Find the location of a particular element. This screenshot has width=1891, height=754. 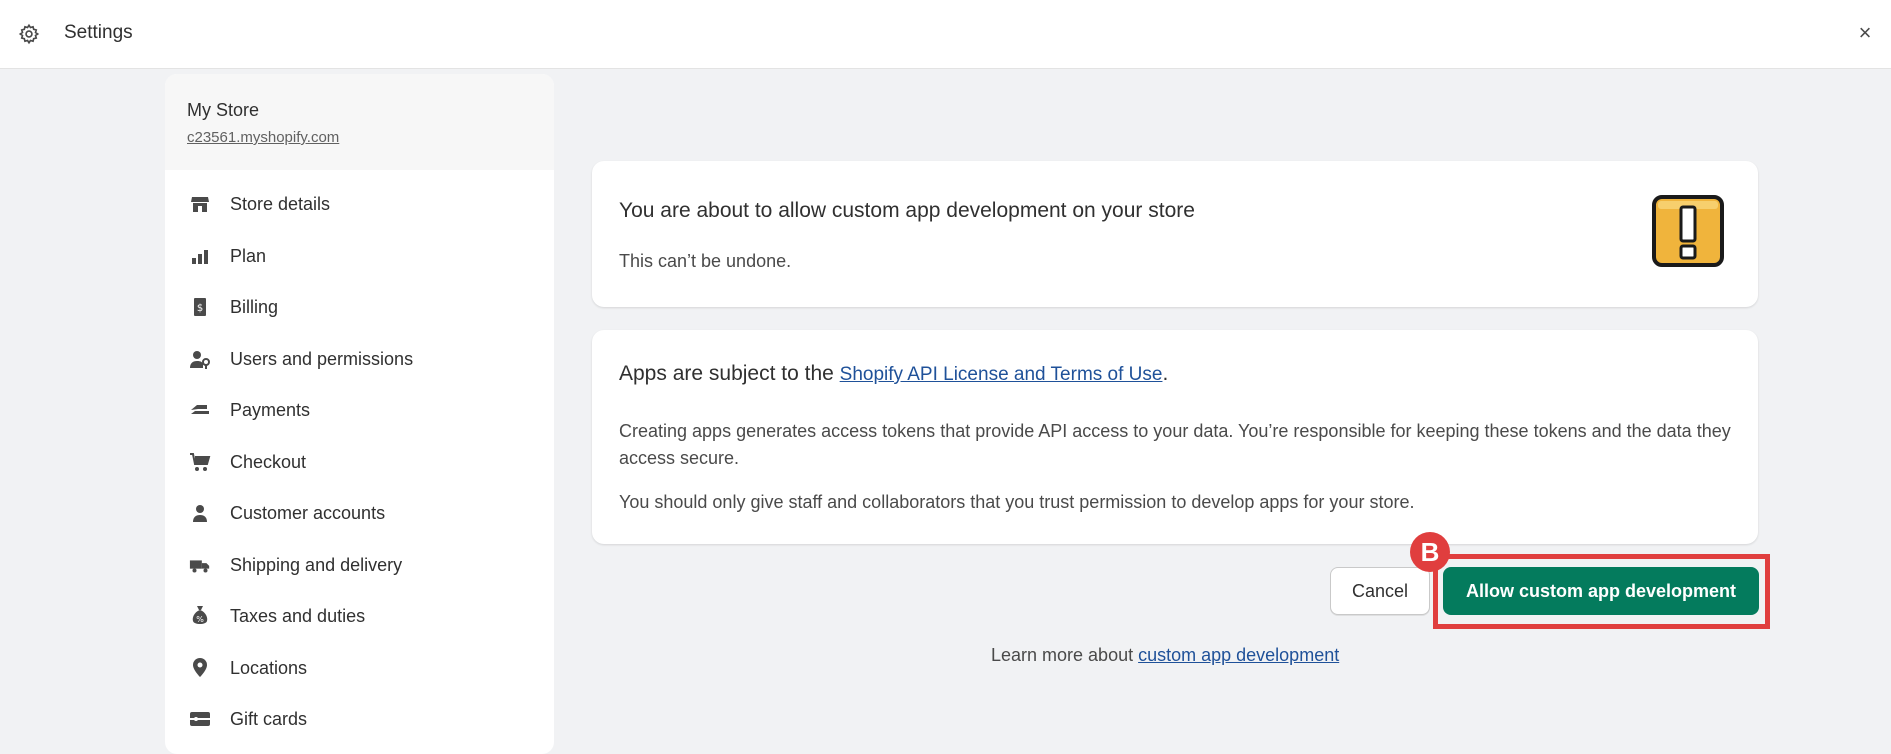

tax-icon: % is located at coordinates (200, 616).